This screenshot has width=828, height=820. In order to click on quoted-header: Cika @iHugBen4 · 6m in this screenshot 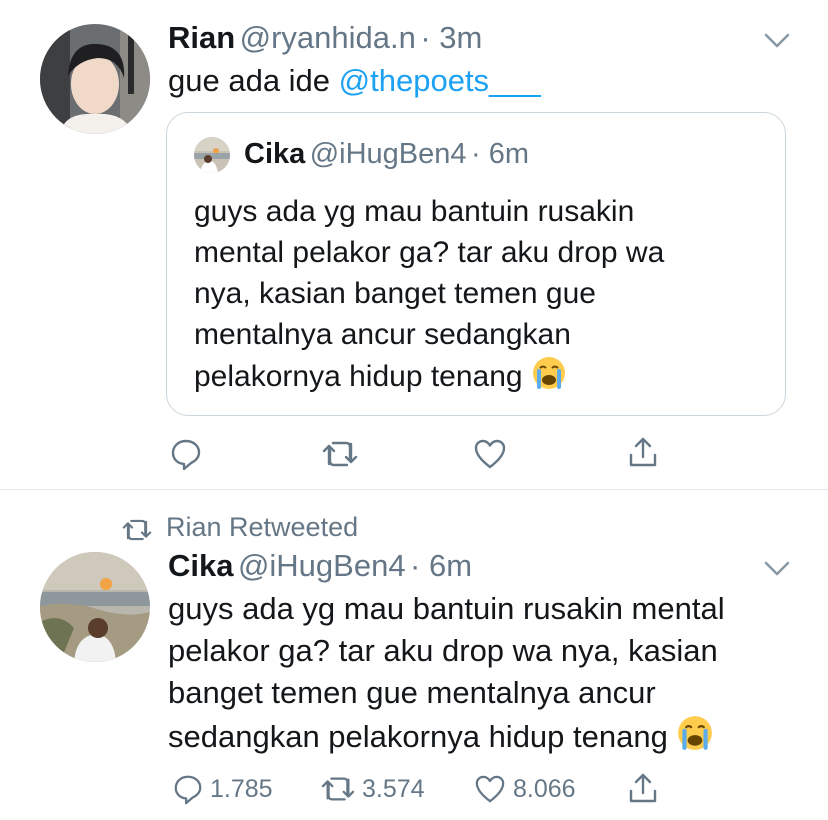, I will do `click(386, 154)`.